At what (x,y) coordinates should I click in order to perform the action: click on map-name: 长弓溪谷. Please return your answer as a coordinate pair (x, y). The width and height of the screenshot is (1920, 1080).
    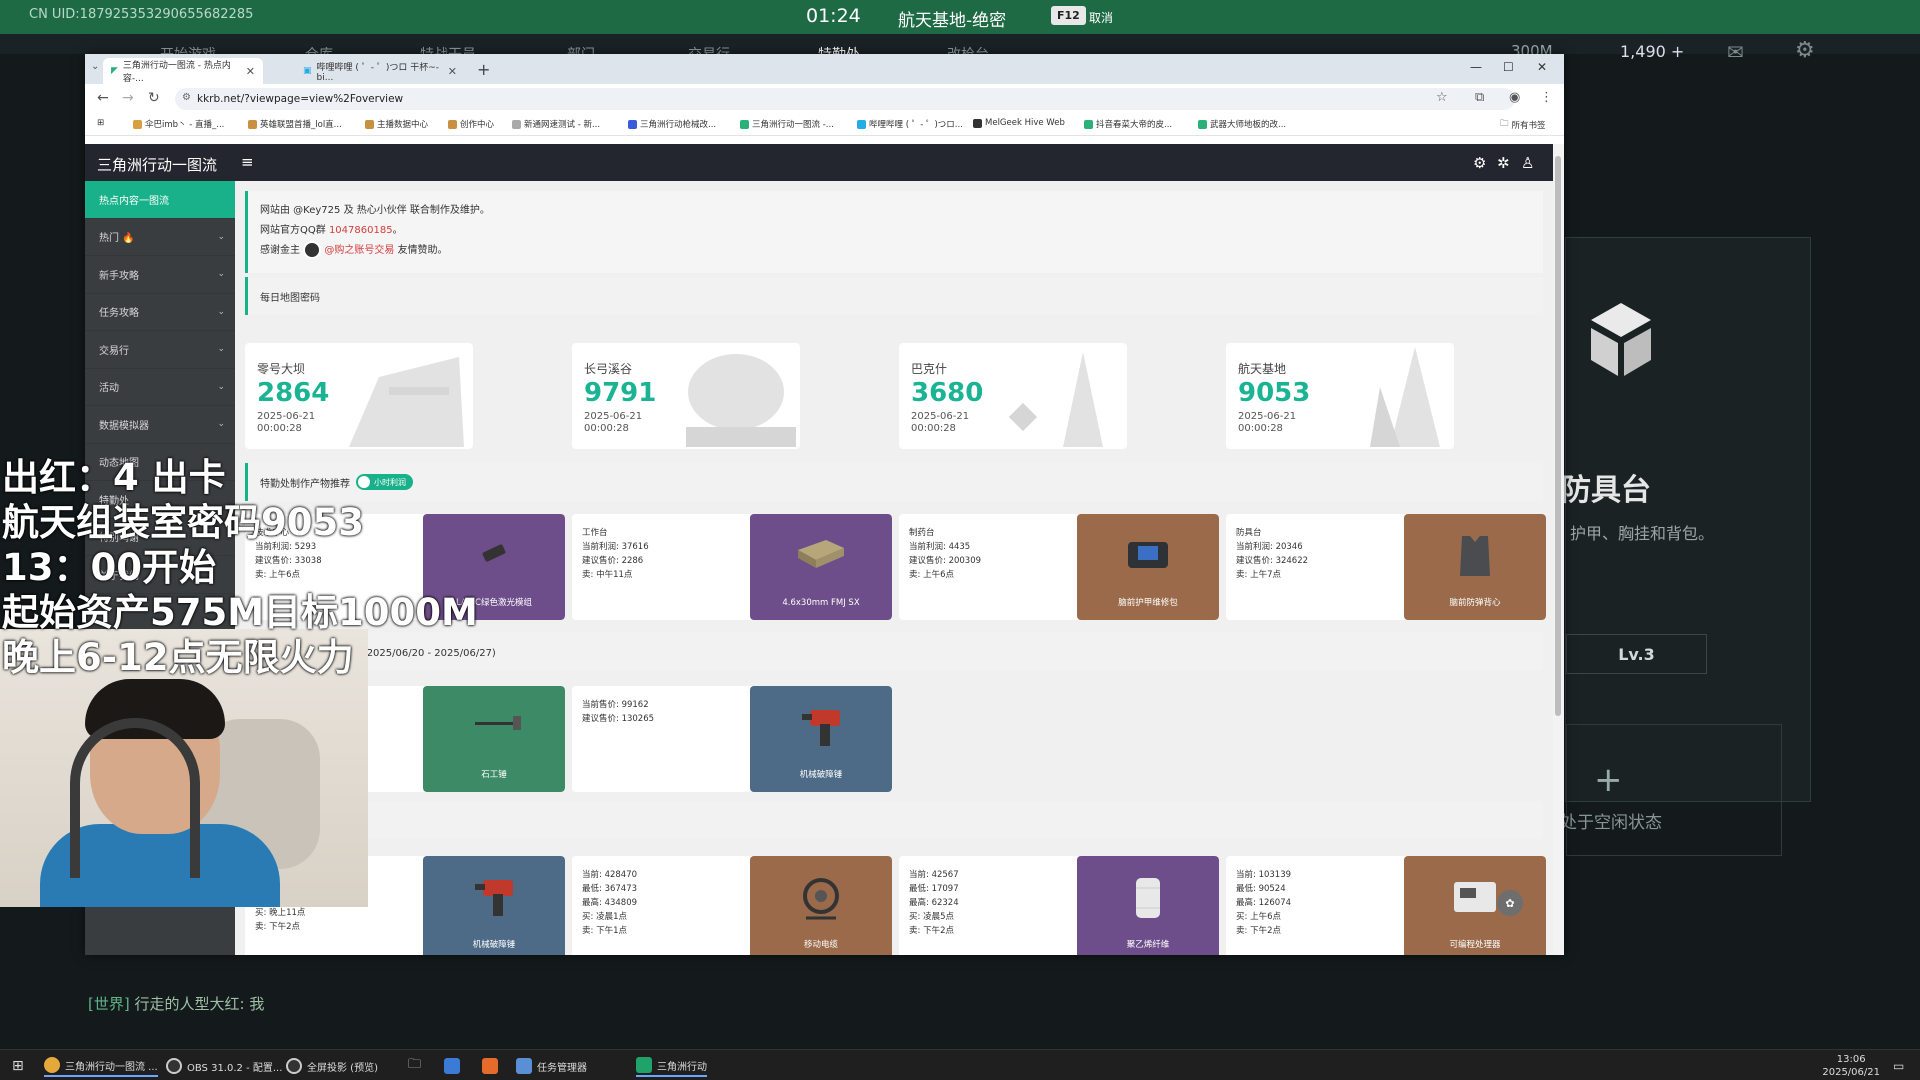
    Looking at the image, I should click on (608, 369).